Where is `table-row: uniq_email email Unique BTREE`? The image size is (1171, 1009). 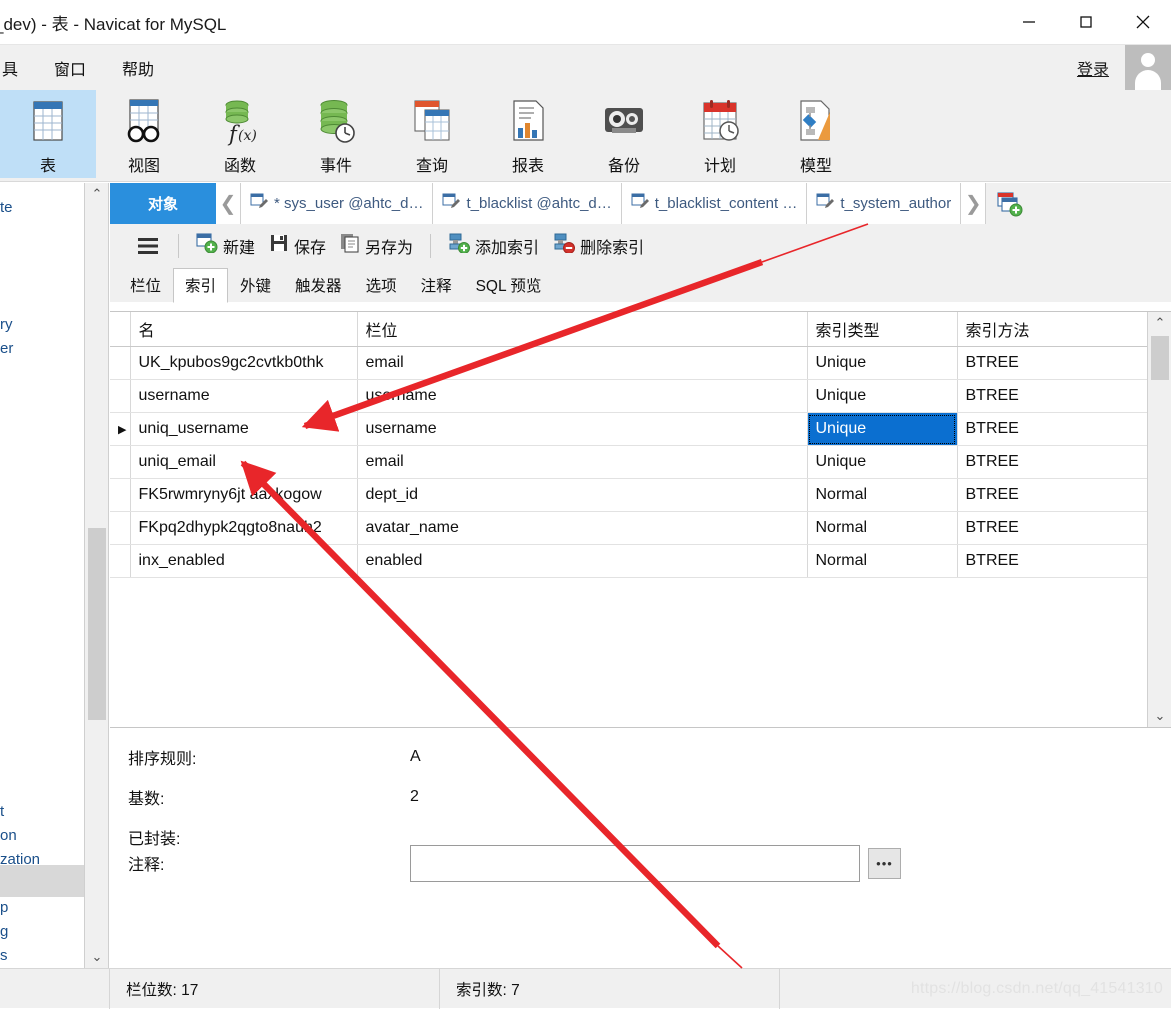
table-row: uniq_email email Unique BTREE is located at coordinates (629, 462).